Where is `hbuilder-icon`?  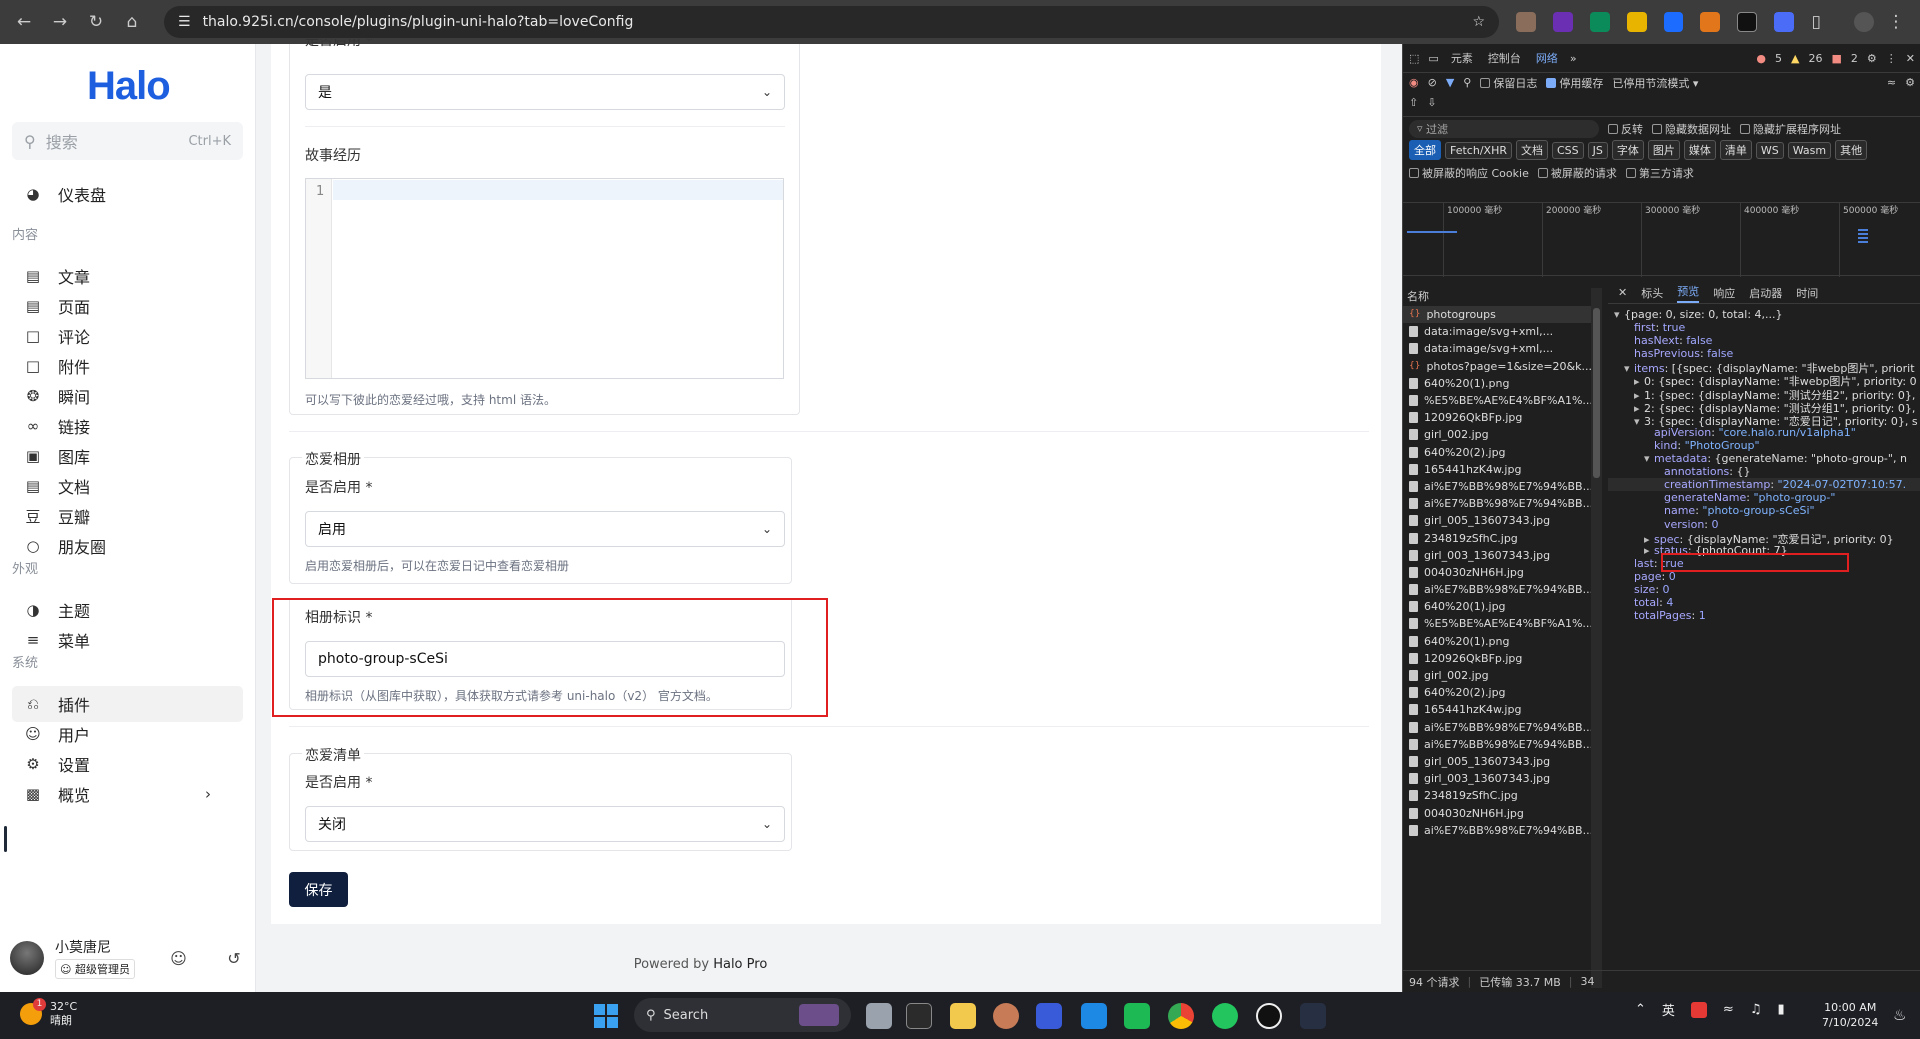 hbuilder-icon is located at coordinates (1137, 1016).